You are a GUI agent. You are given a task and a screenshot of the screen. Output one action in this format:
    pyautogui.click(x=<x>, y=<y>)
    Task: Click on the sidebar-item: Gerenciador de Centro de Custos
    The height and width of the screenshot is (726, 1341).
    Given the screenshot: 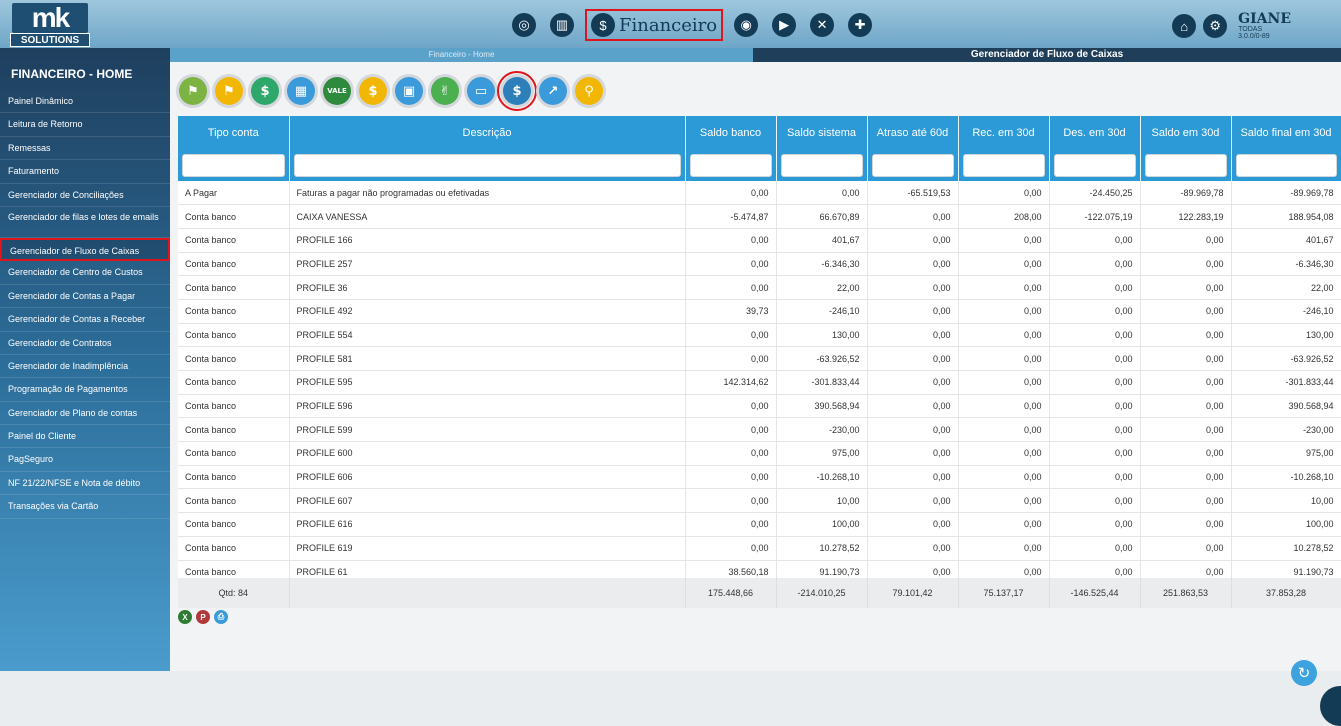 What is the action you would take?
    pyautogui.click(x=85, y=273)
    